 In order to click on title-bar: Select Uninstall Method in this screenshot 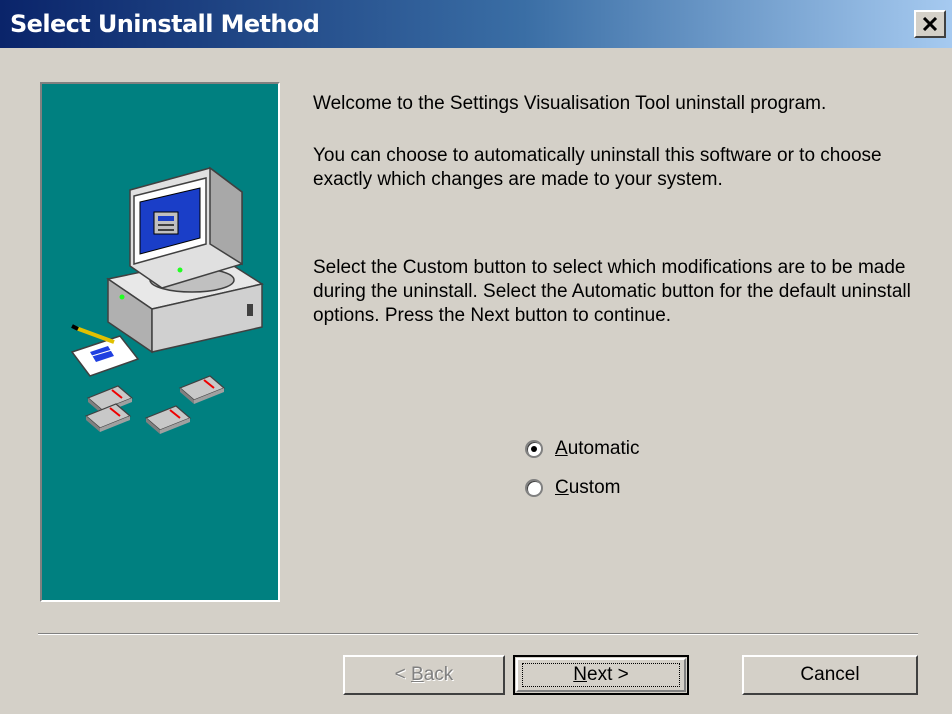, I will do `click(476, 24)`.